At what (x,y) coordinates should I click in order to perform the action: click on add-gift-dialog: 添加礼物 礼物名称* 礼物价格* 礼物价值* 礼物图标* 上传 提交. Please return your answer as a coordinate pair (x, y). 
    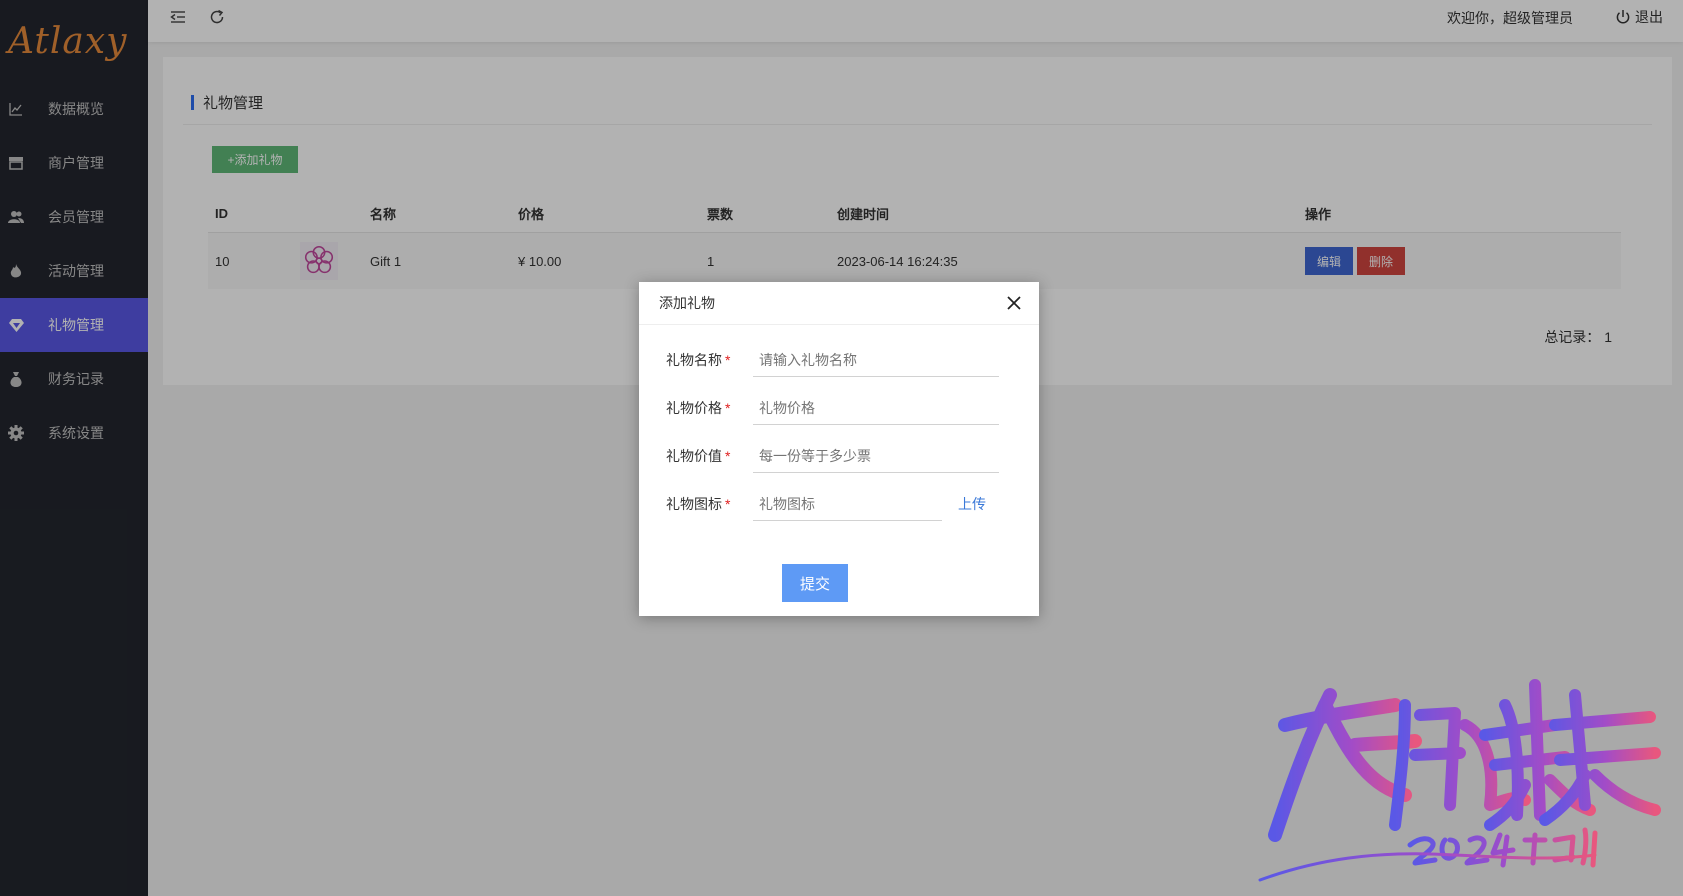
    Looking at the image, I should click on (839, 449).